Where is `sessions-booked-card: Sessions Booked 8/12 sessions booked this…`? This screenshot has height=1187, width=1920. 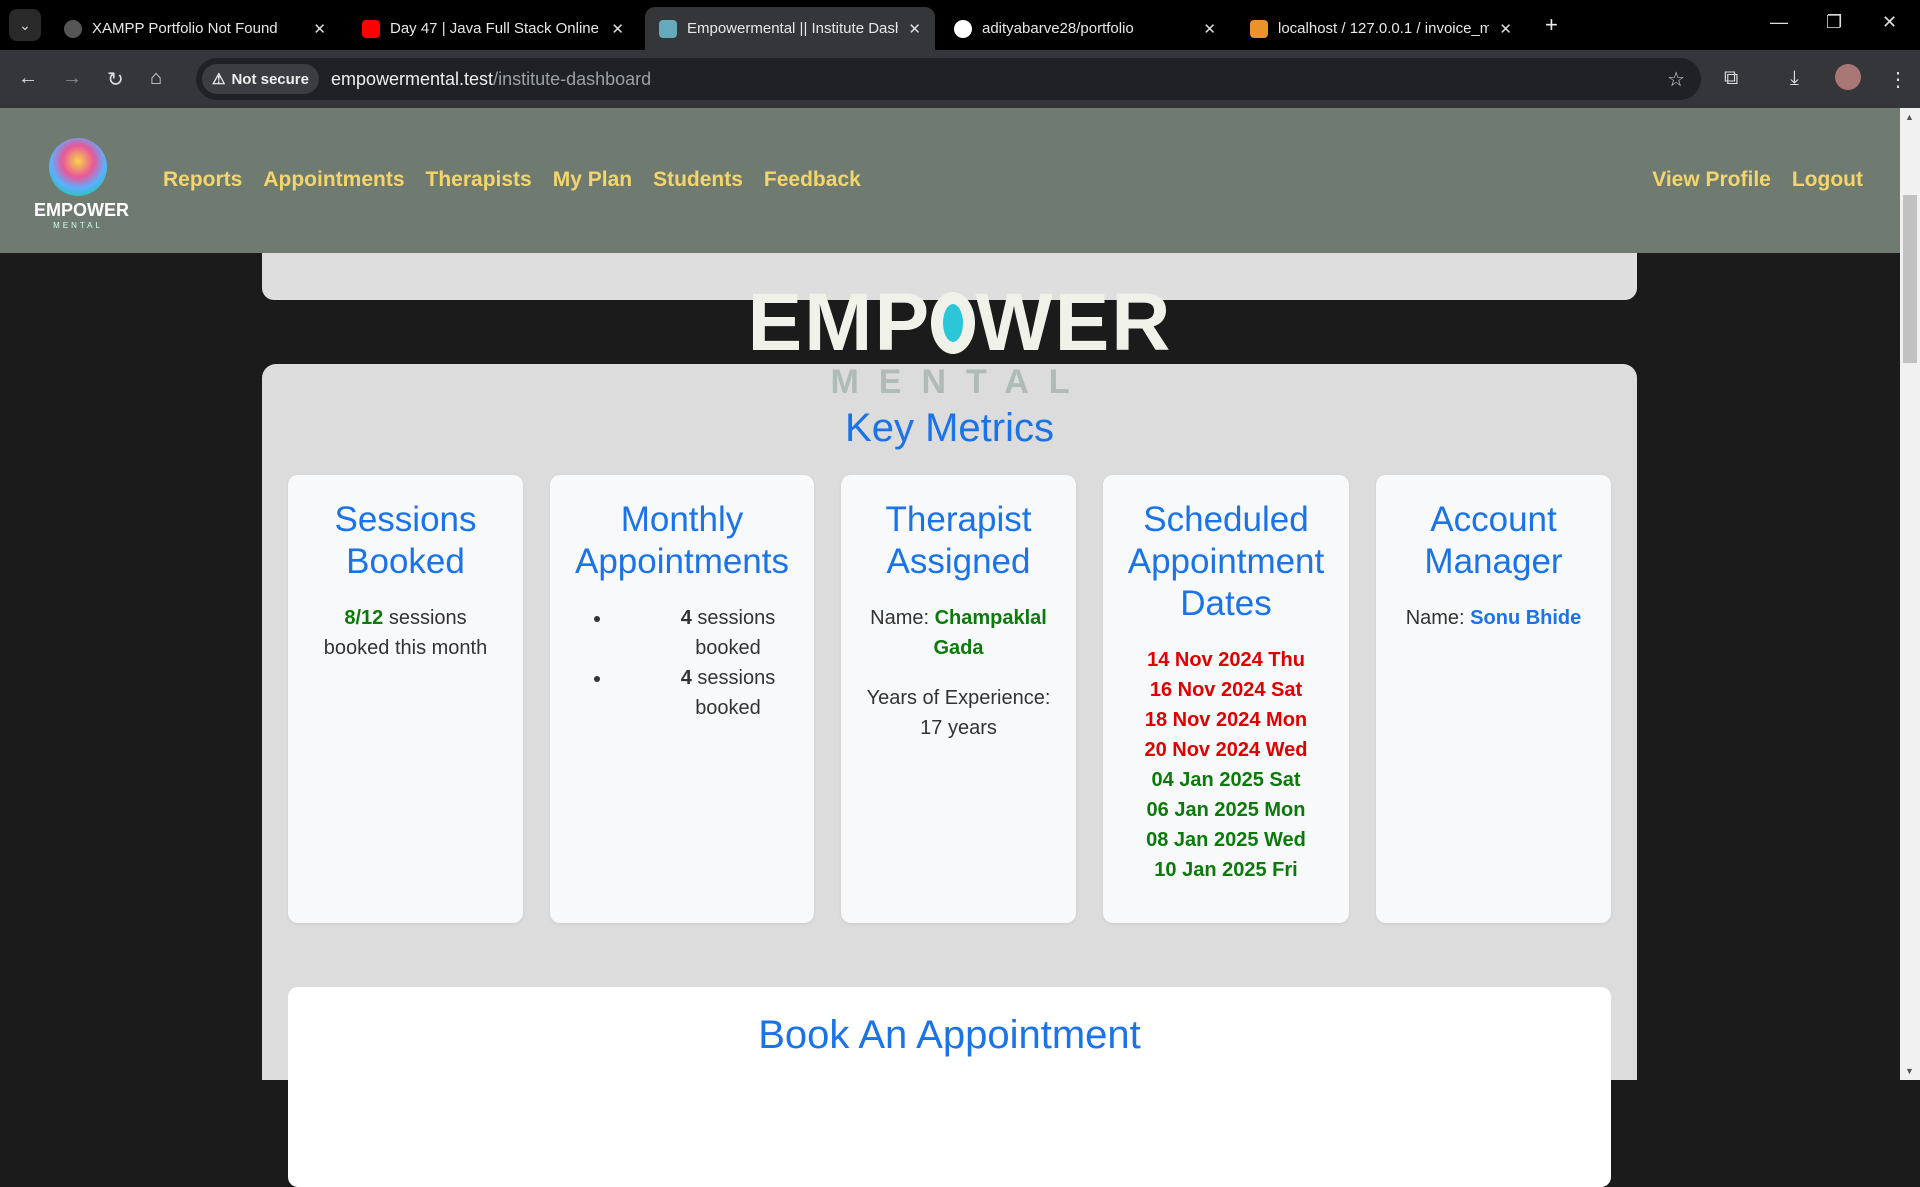
sessions-booked-card: Sessions Booked 8/12 sessions booked this… is located at coordinates (405, 699).